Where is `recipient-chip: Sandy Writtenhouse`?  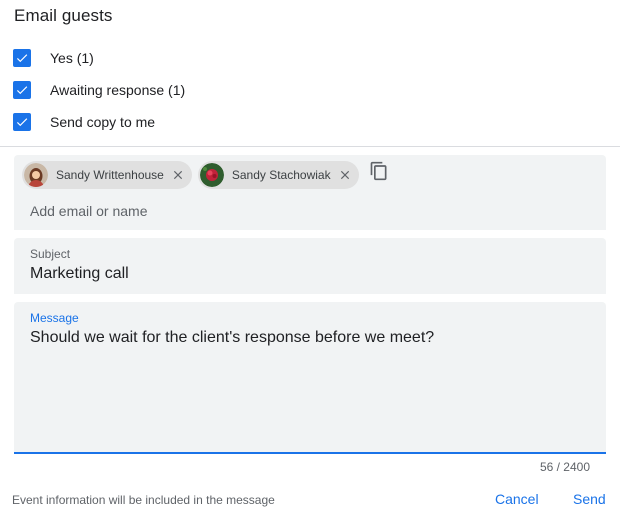 recipient-chip: Sandy Writtenhouse is located at coordinates (107, 175).